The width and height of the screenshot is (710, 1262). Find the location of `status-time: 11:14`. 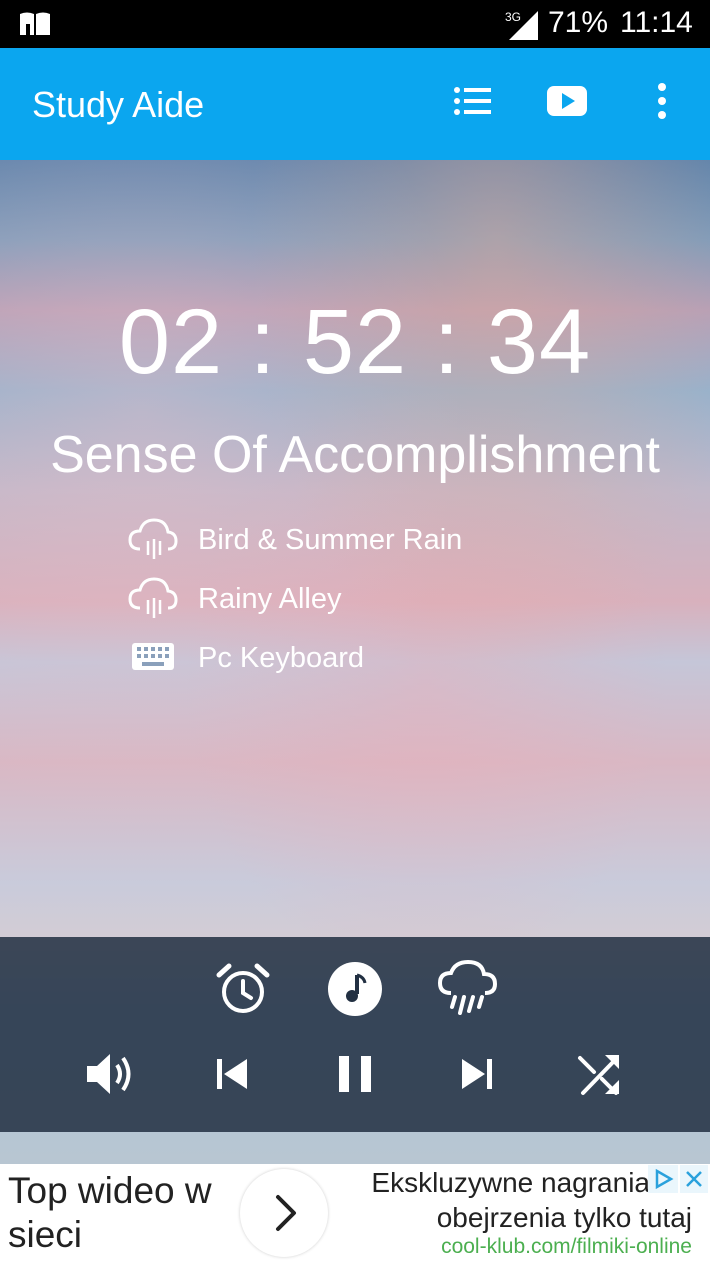

status-time: 11:14 is located at coordinates (656, 22).